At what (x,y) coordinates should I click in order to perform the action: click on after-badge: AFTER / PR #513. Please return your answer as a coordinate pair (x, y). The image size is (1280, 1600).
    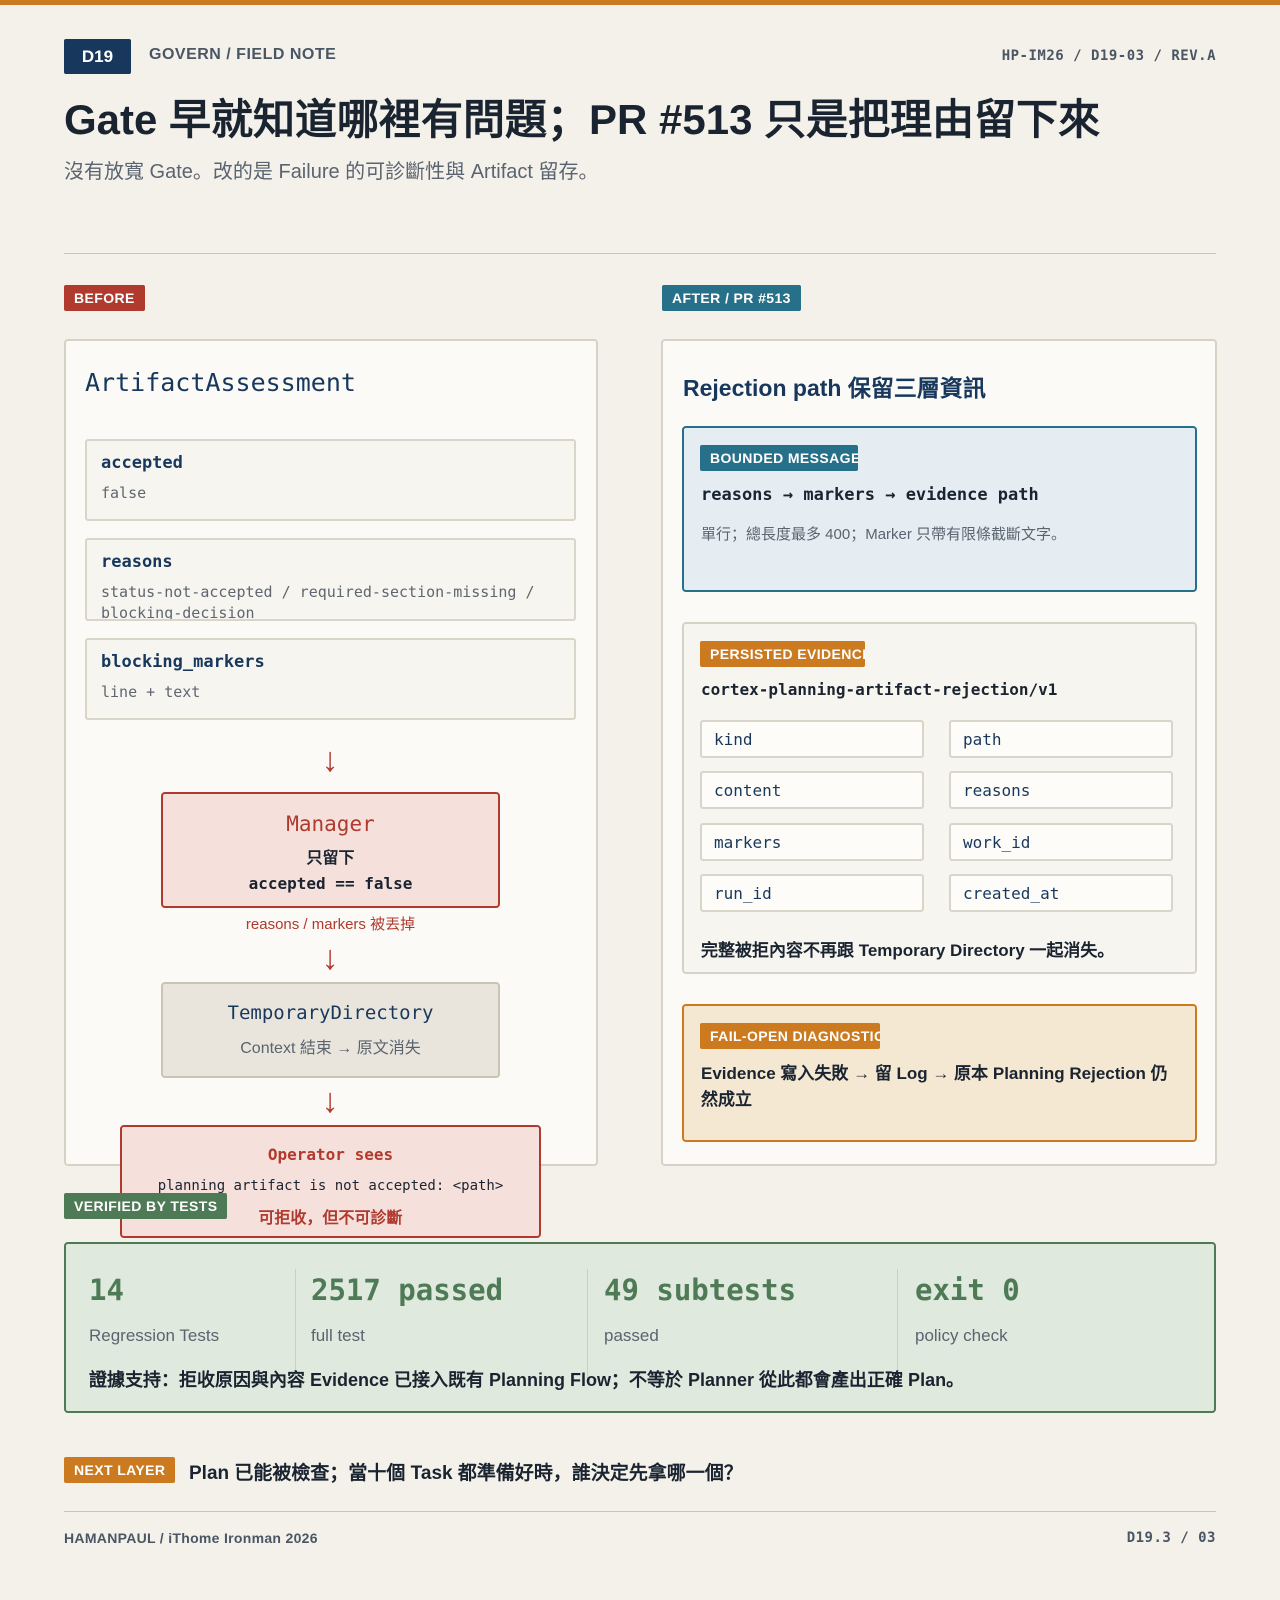
    Looking at the image, I should click on (731, 298).